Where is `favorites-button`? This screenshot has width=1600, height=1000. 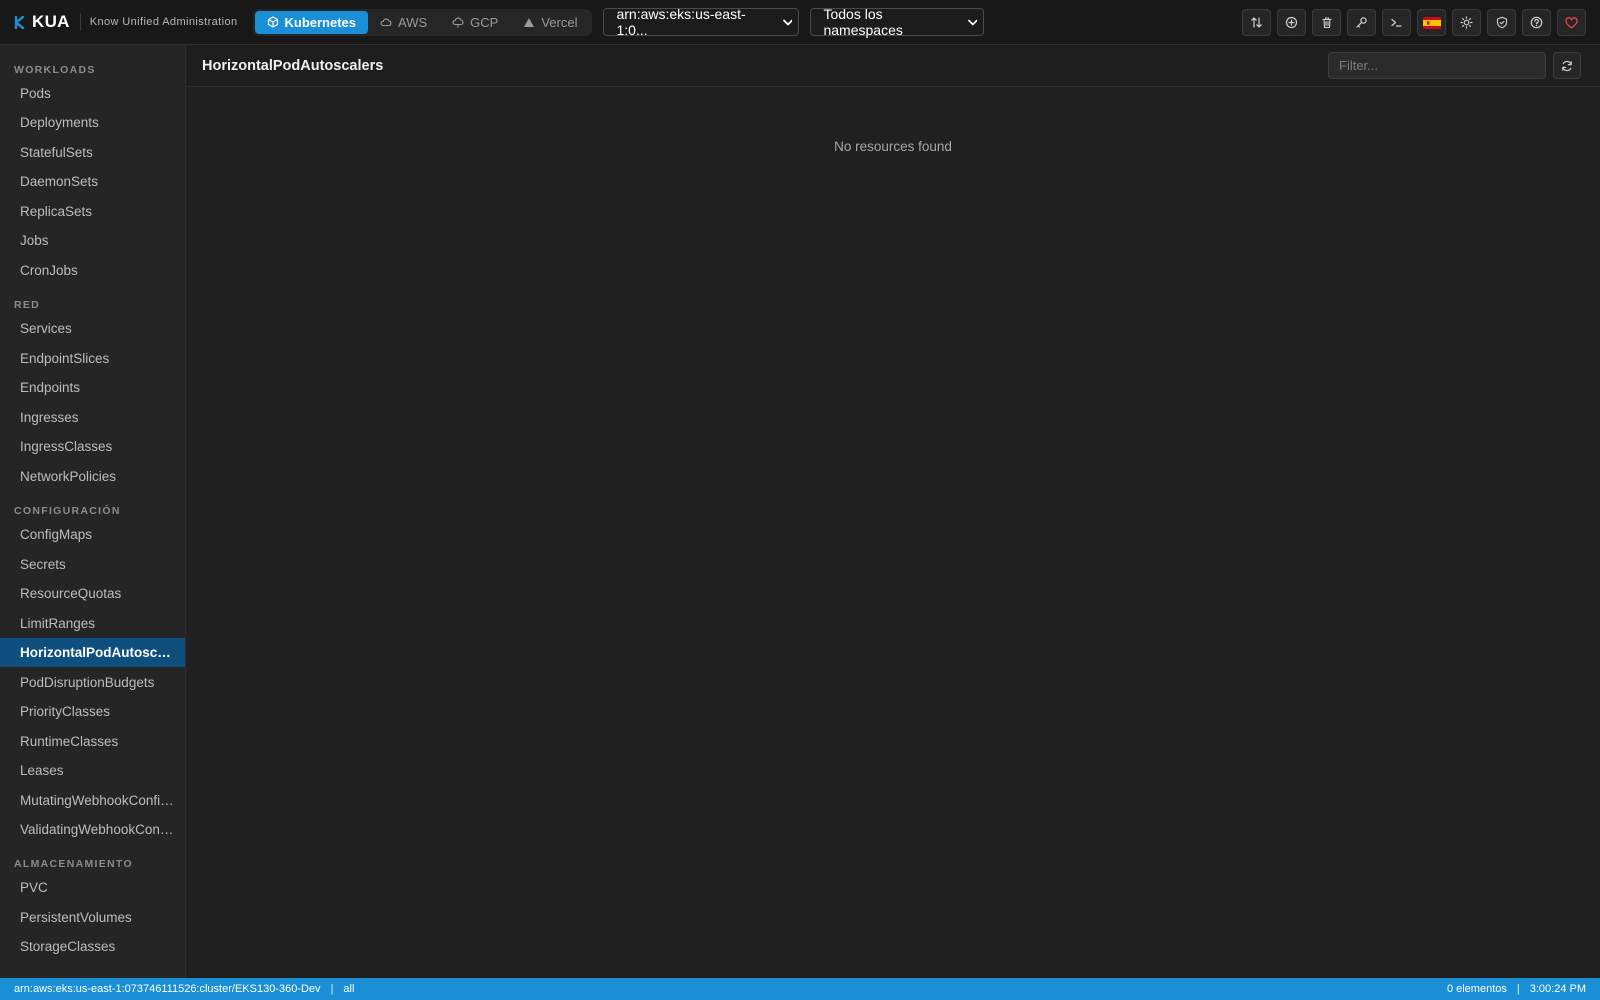
favorites-button is located at coordinates (1571, 22).